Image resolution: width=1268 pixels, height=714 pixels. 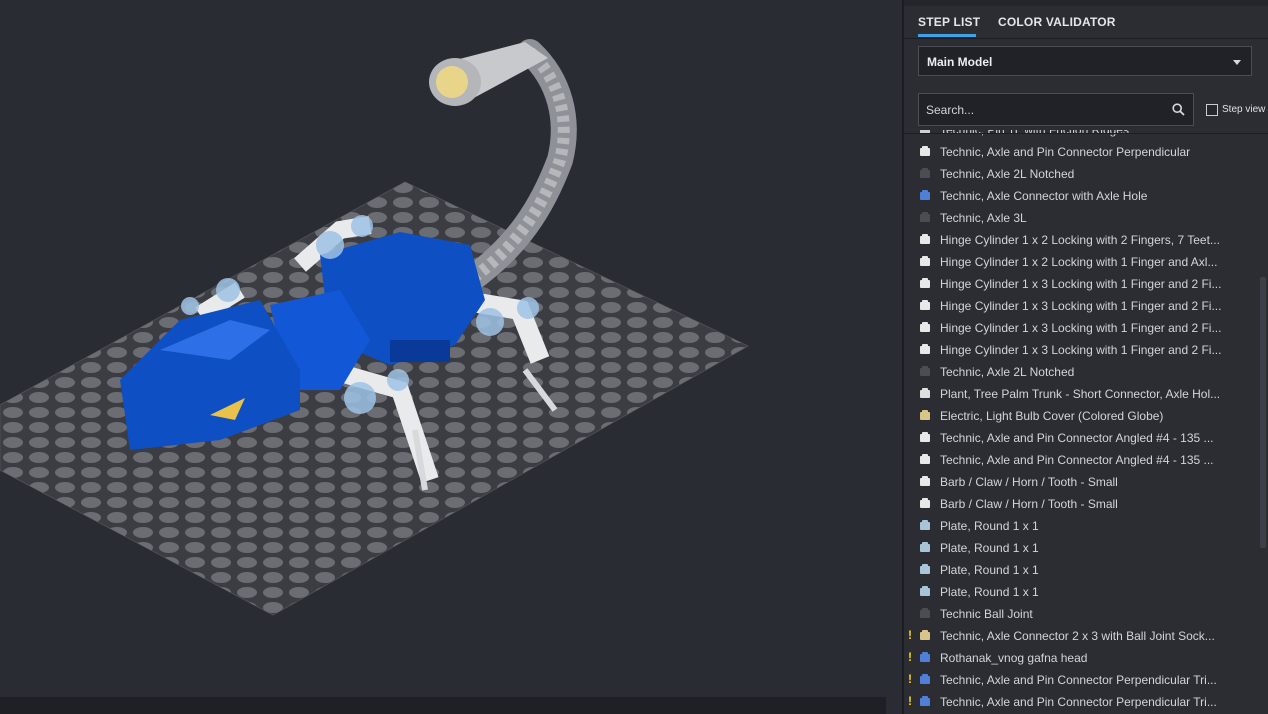 What do you see at coordinates (947, 35) in the screenshot?
I see `active-tab-indicator` at bounding box center [947, 35].